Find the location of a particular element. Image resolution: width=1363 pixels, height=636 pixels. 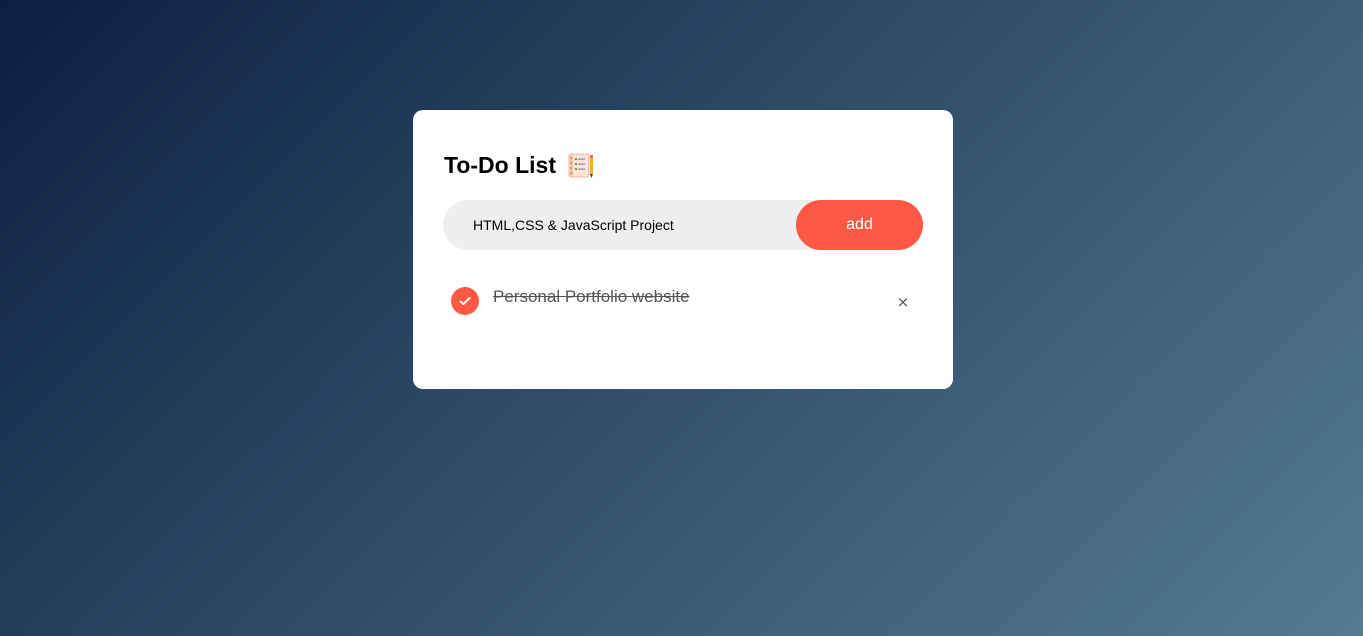

title-row: To-Do List is located at coordinates (519, 165).